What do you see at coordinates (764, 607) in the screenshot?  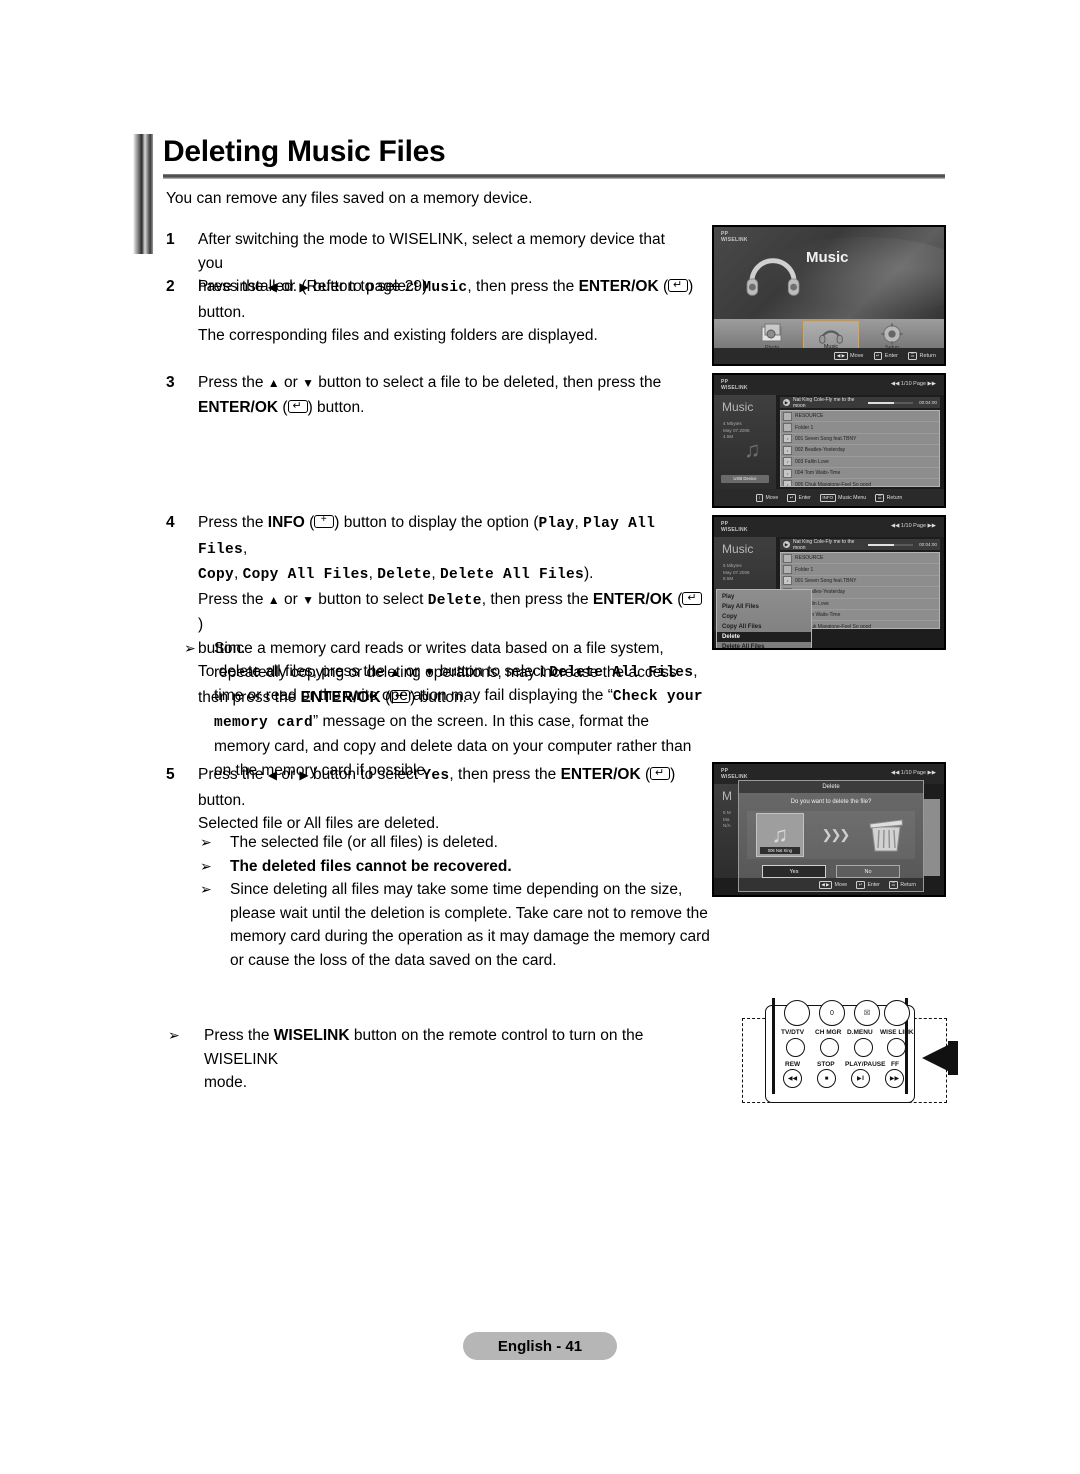 I see `menu-item-play-all-files: Play All Files` at bounding box center [764, 607].